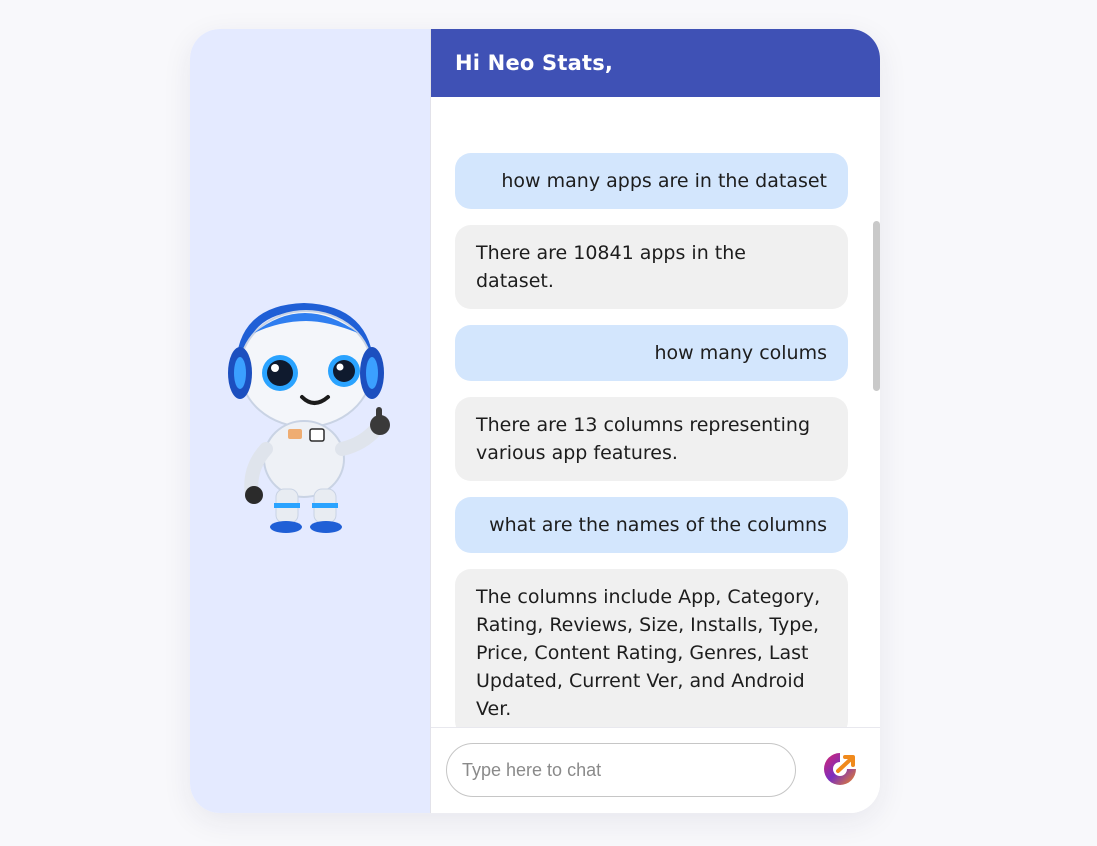  I want to click on user-message: how many apps are in the dataset, so click(651, 181).